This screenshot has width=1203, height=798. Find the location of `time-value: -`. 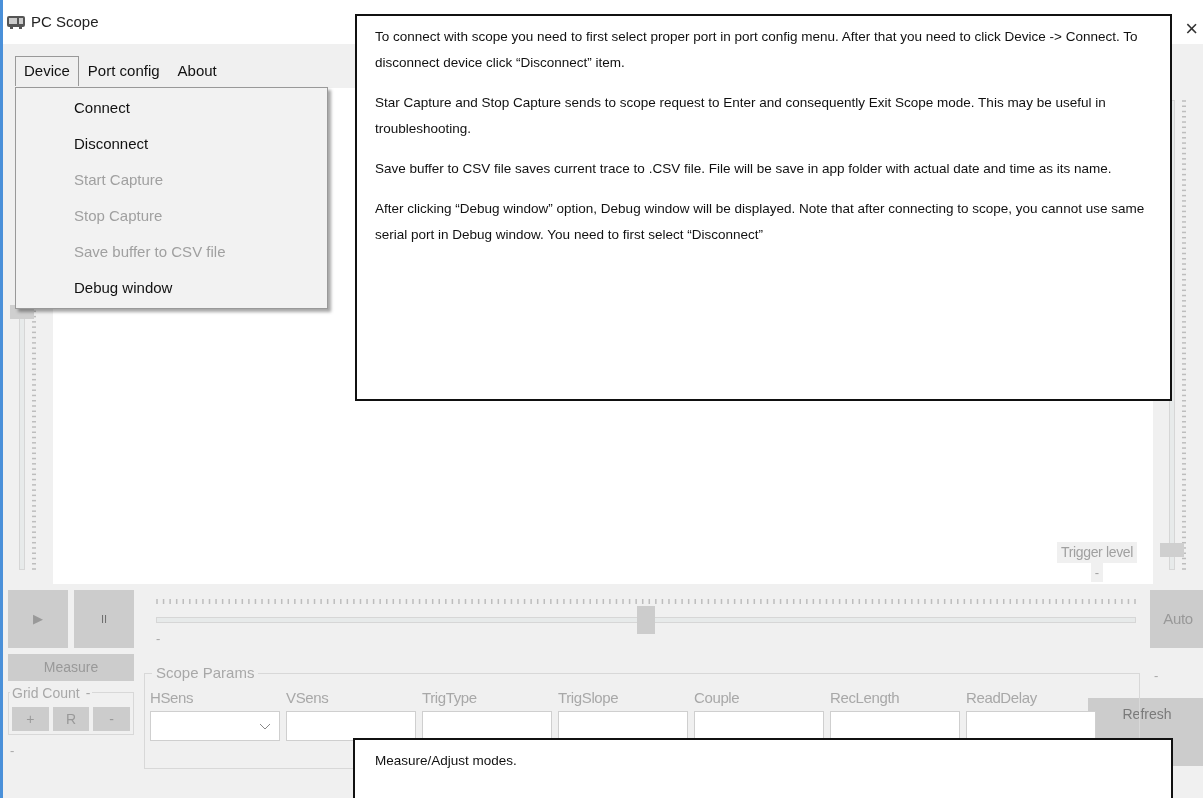

time-value: - is located at coordinates (159, 639).